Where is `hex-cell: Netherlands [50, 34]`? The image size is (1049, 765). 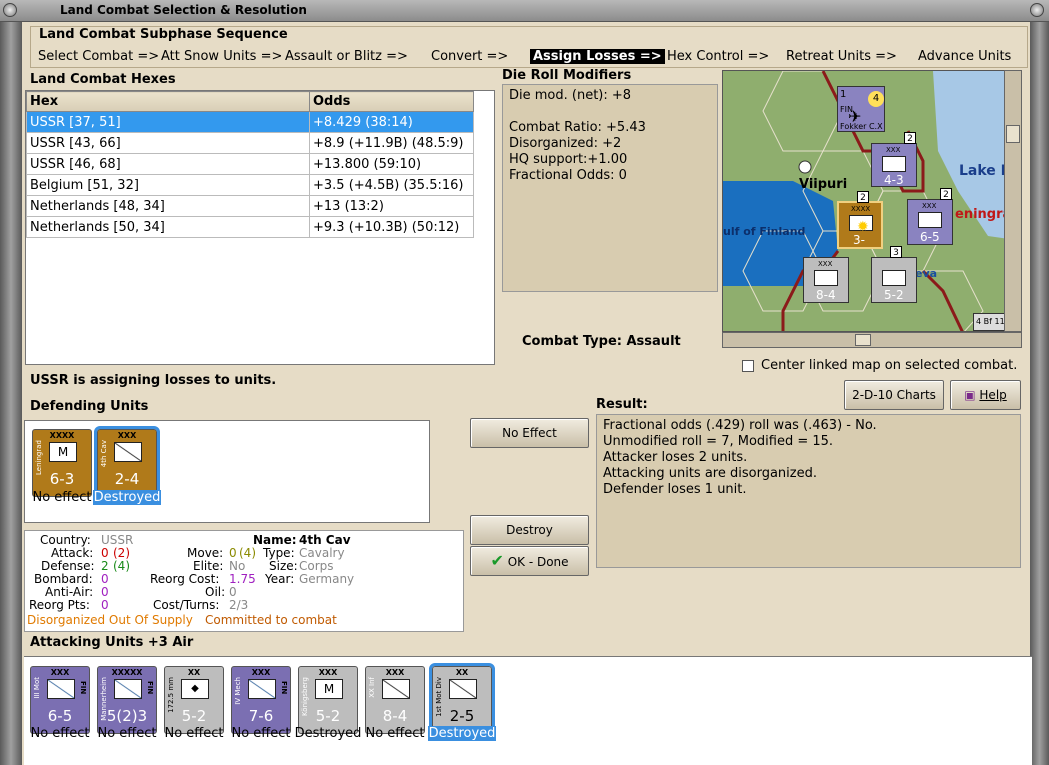 hex-cell: Netherlands [50, 34] is located at coordinates (168, 227).